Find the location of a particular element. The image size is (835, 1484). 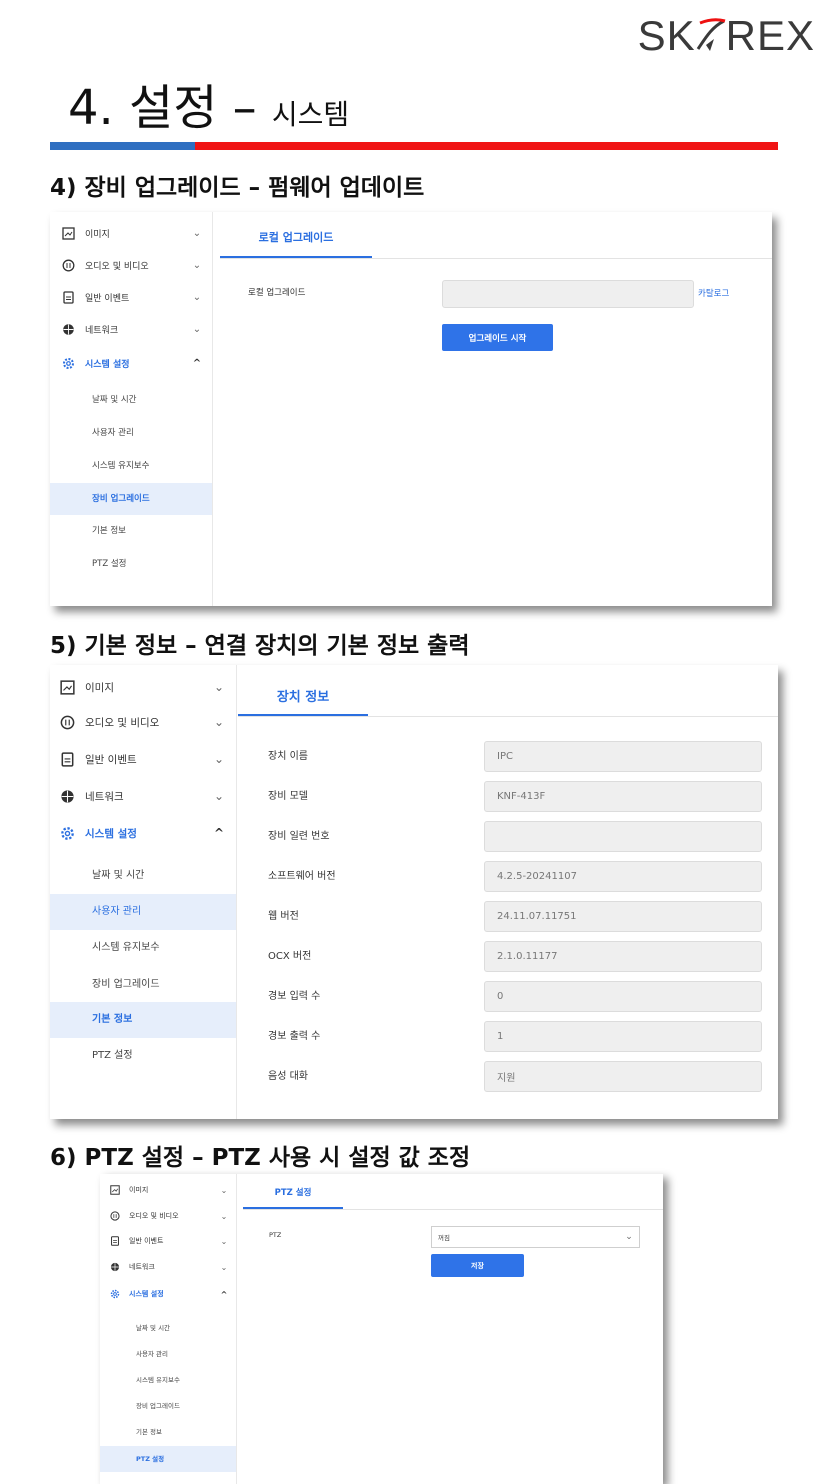

title-divider is located at coordinates (414, 146).